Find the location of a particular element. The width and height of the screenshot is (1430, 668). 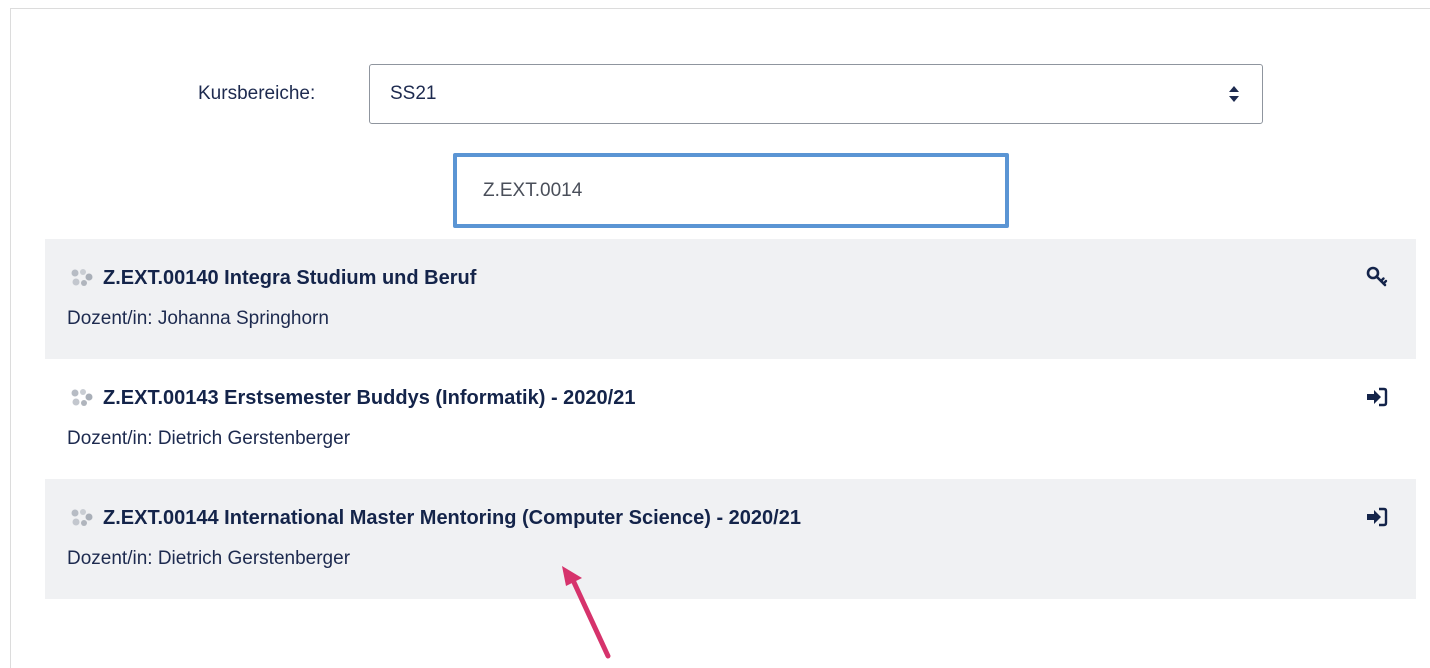

course-search-input is located at coordinates (731, 190).